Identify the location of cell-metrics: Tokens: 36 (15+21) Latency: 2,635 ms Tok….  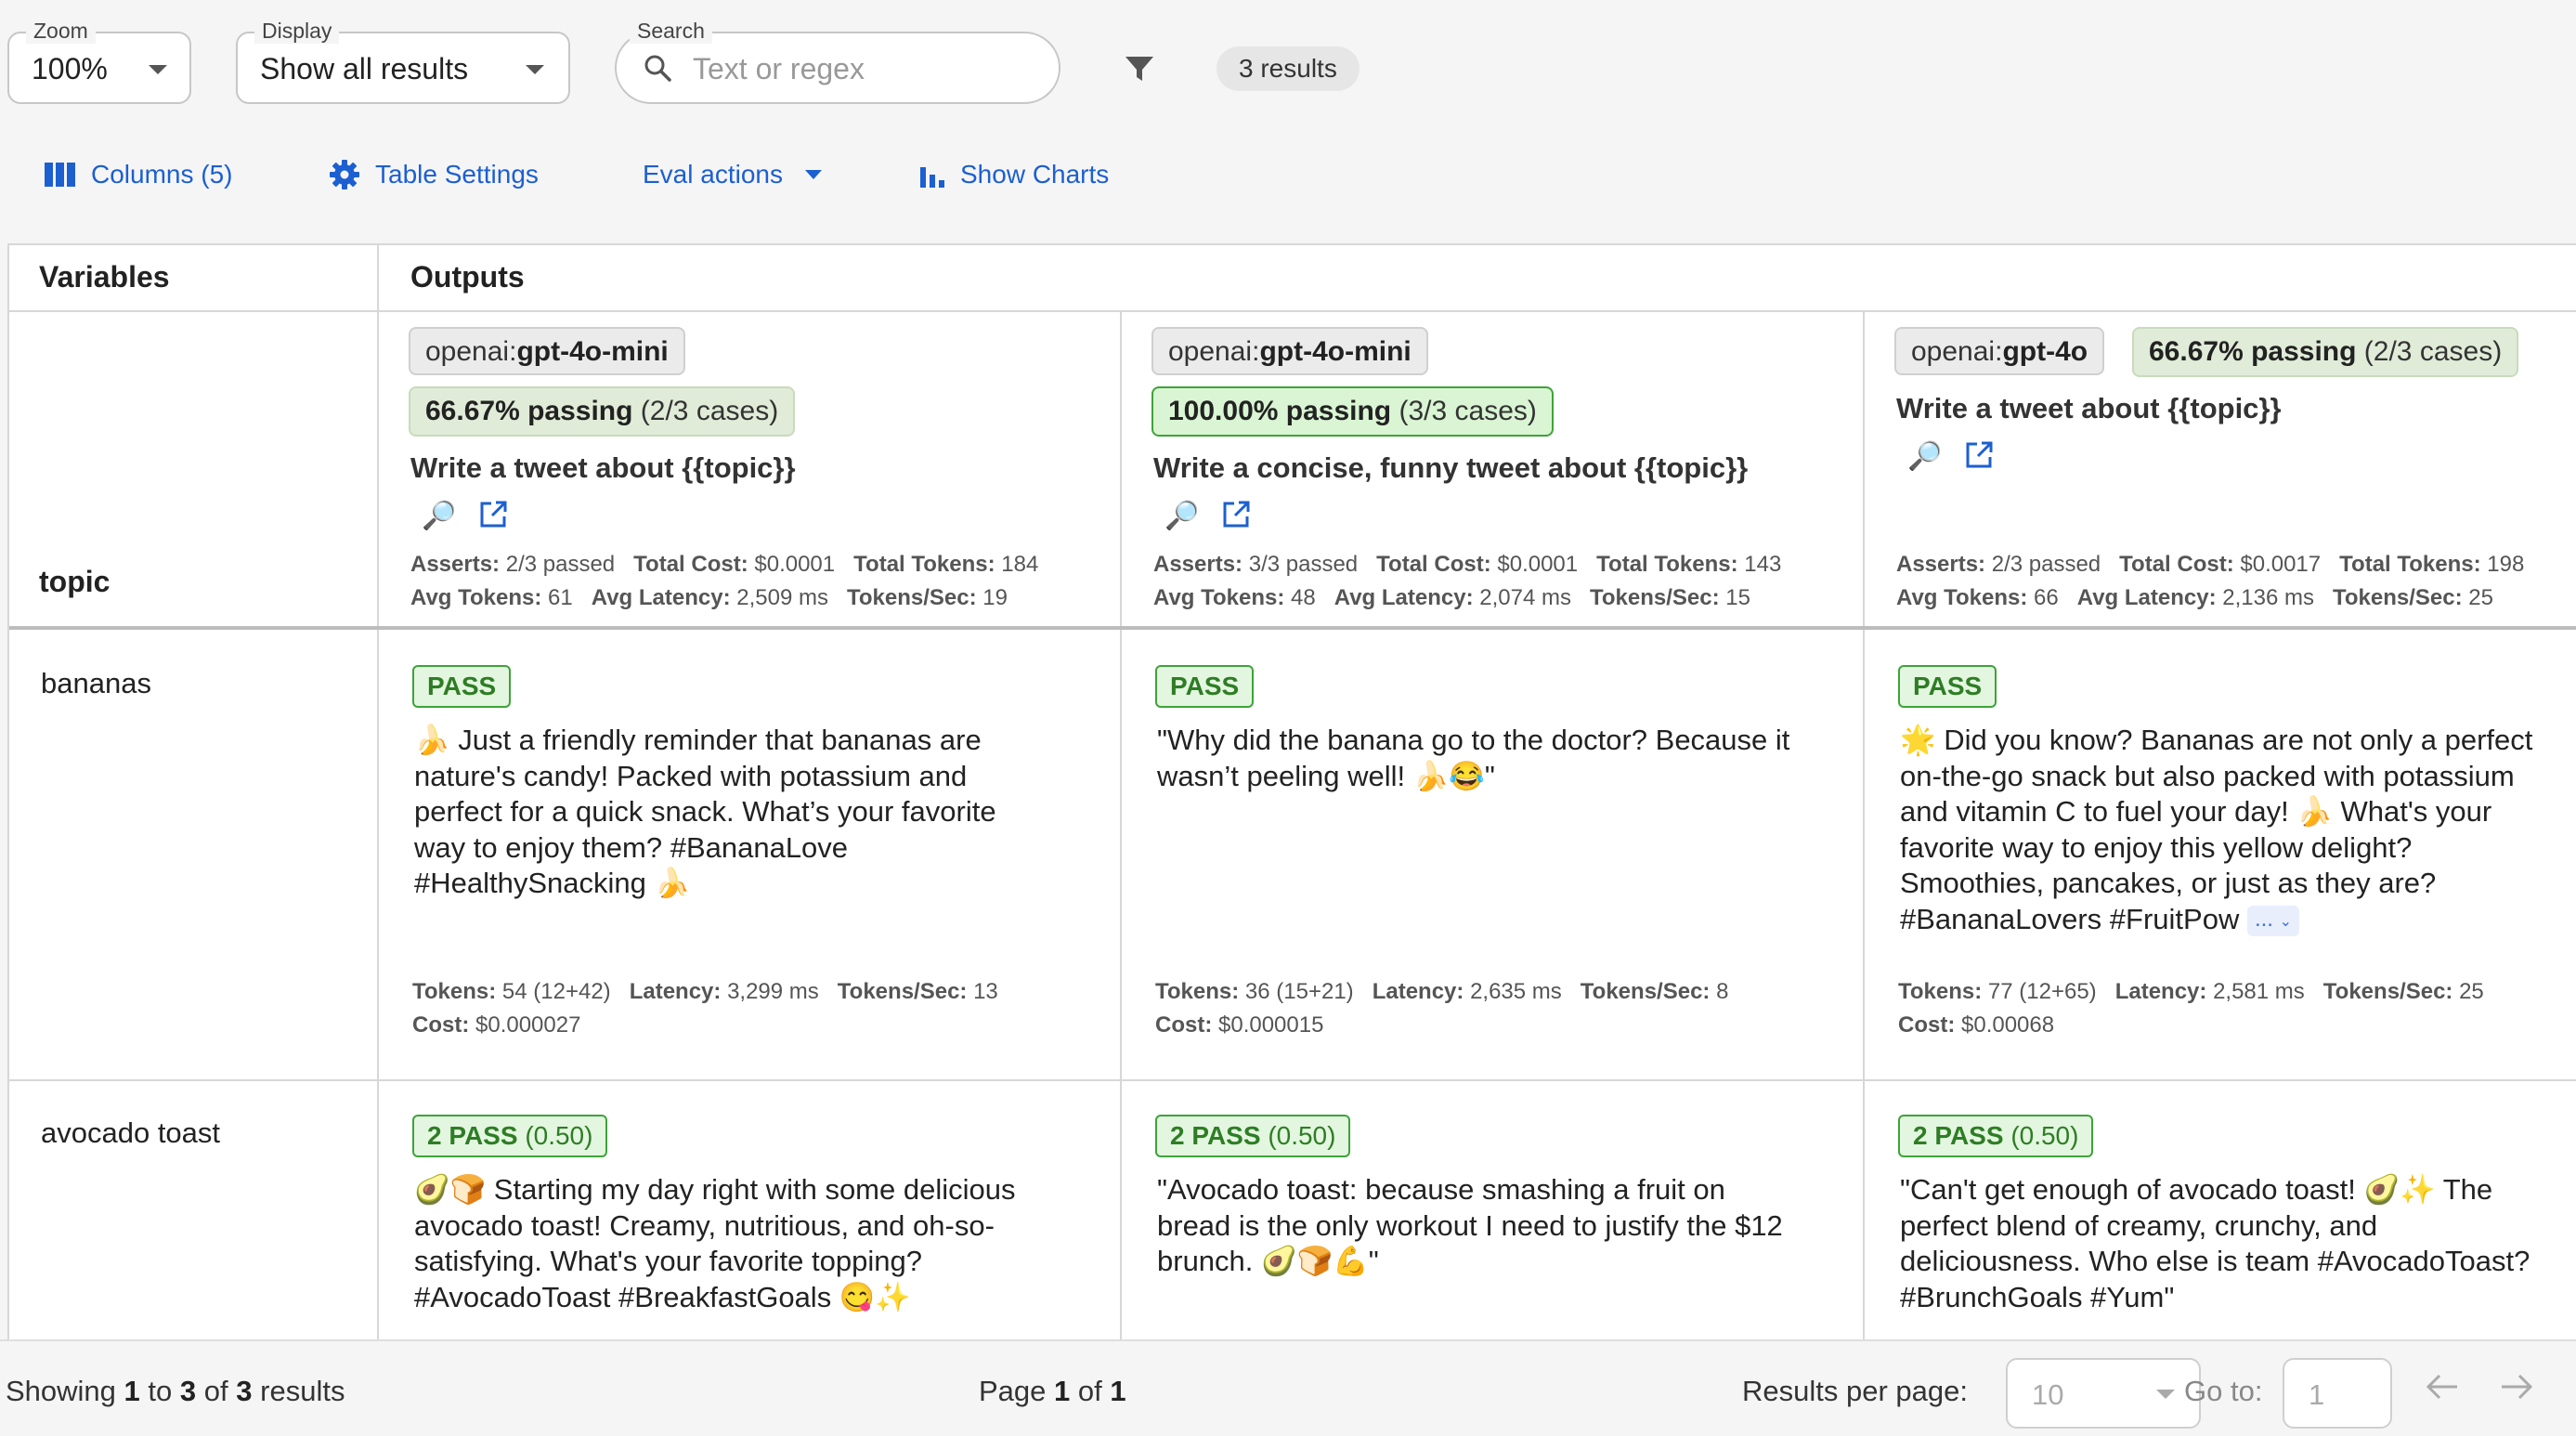
(1442, 1008).